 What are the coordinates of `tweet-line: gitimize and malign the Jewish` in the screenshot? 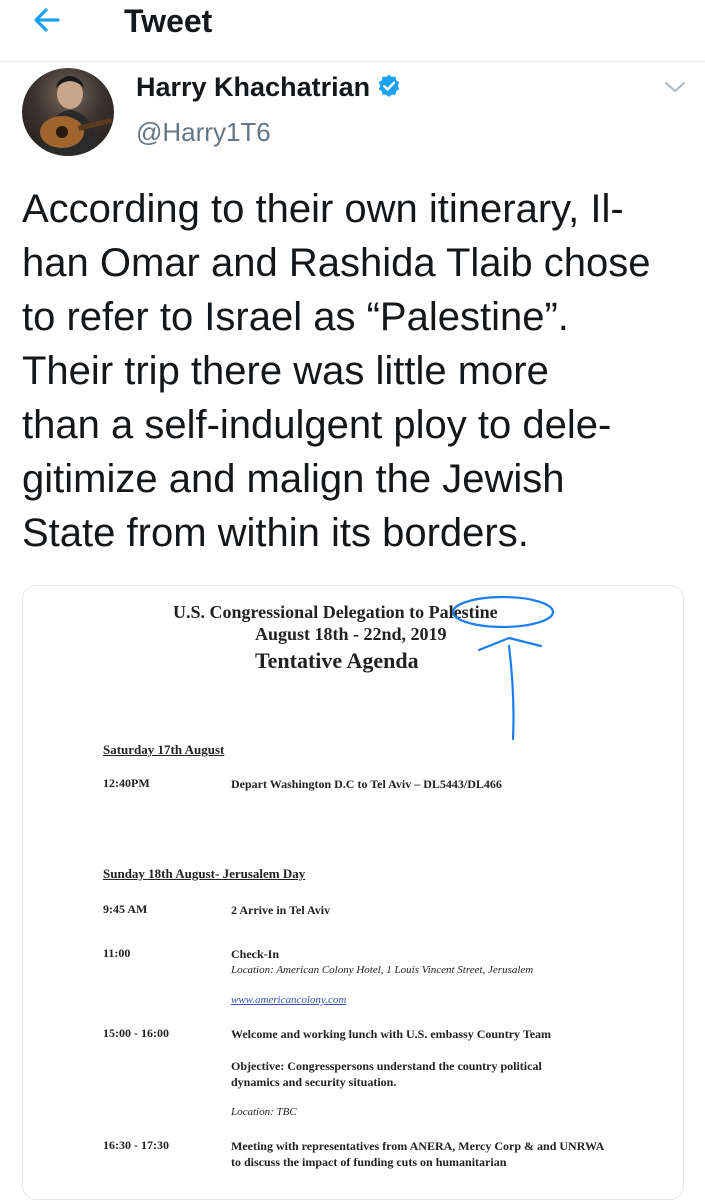 It's located at (293, 479).